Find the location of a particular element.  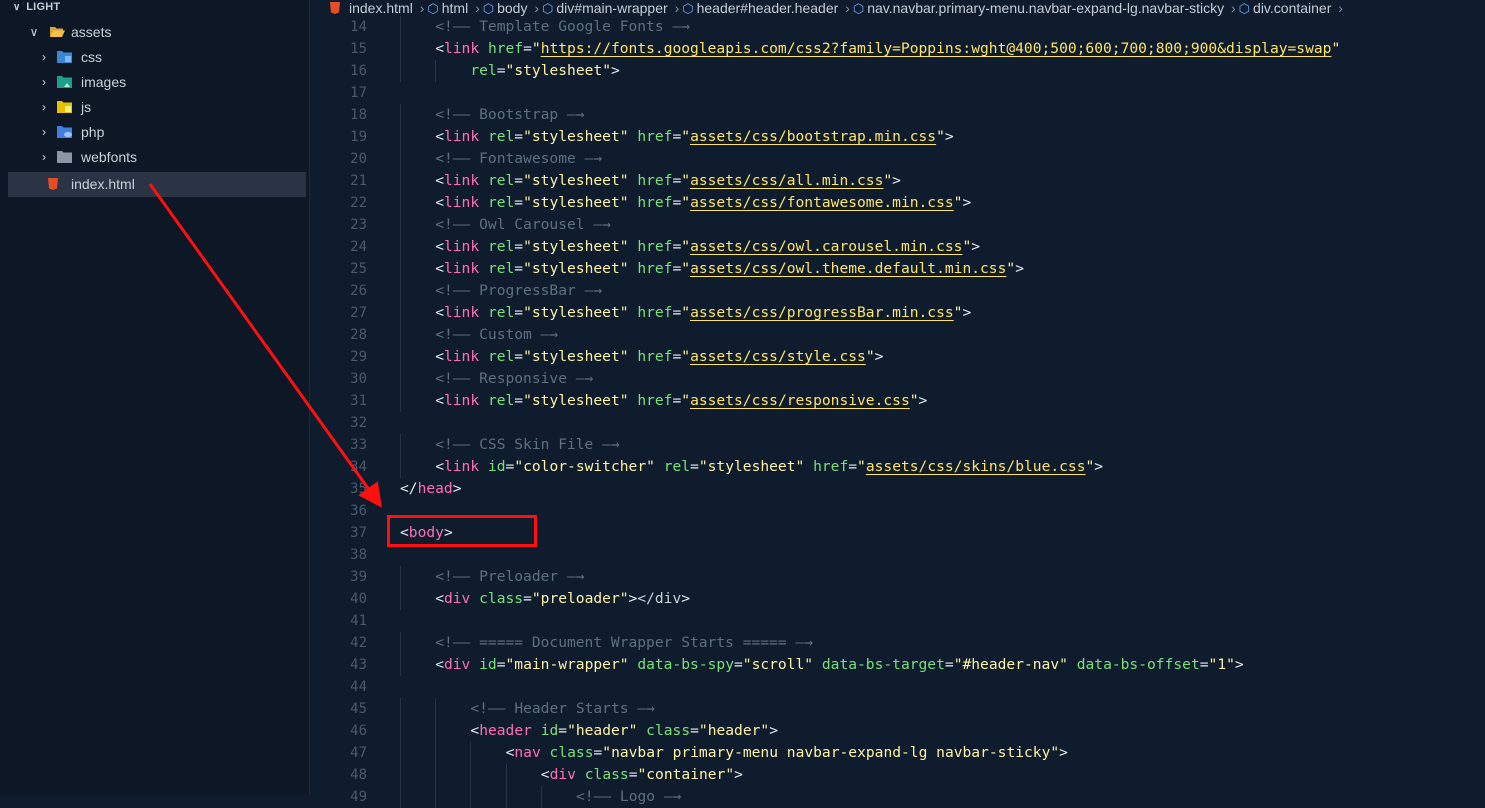

code-line: 14 <!—— Template Google Fonts —→ is located at coordinates (897, 27).